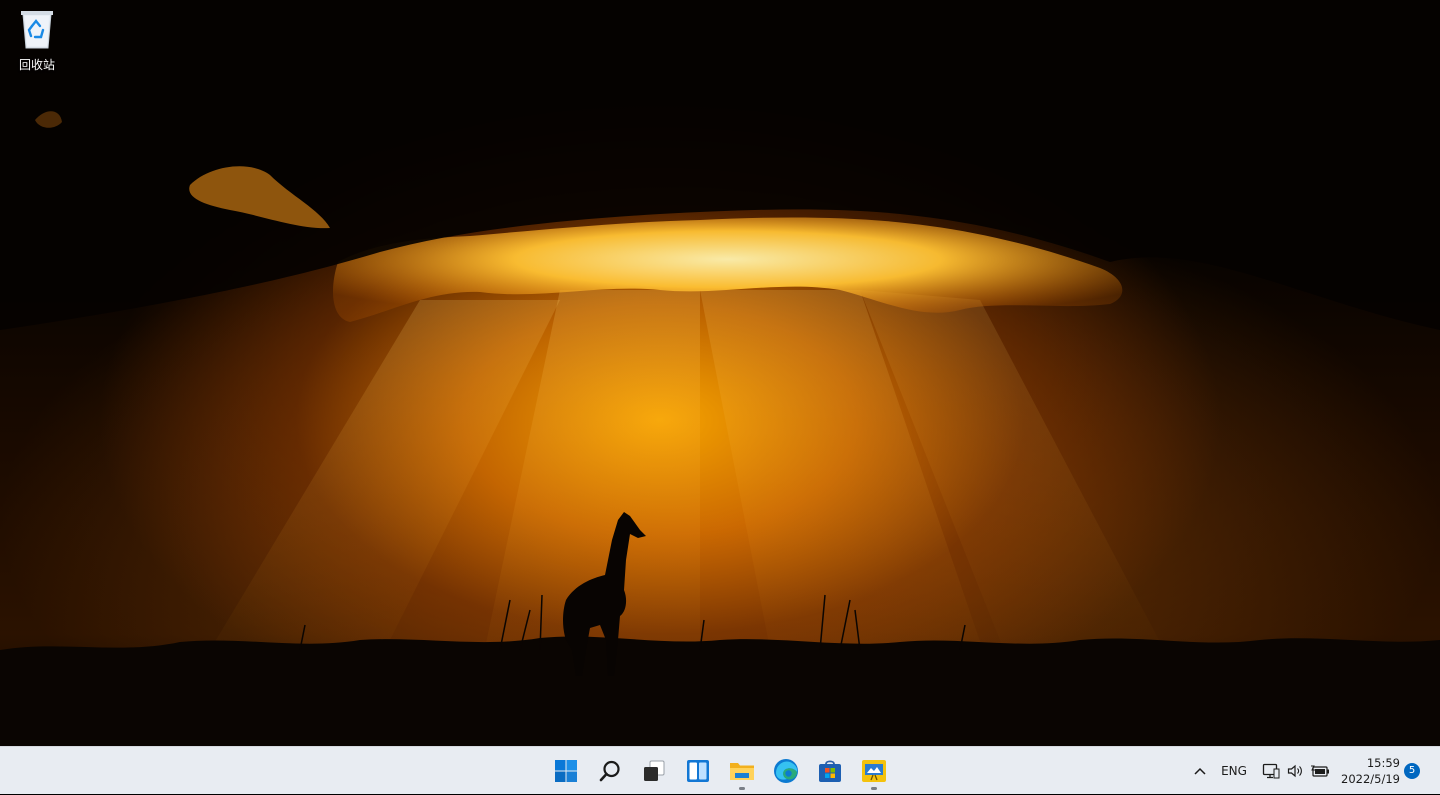  Describe the element at coordinates (1412, 771) in the screenshot. I see `notification-badge: 5` at that location.